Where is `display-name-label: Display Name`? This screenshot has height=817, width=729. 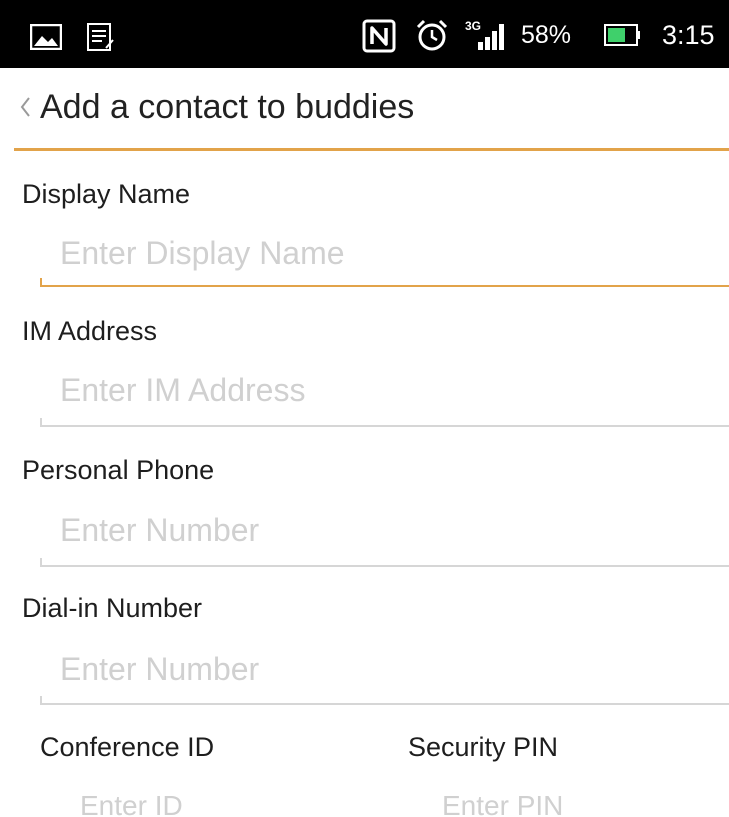 display-name-label: Display Name is located at coordinates (106, 194).